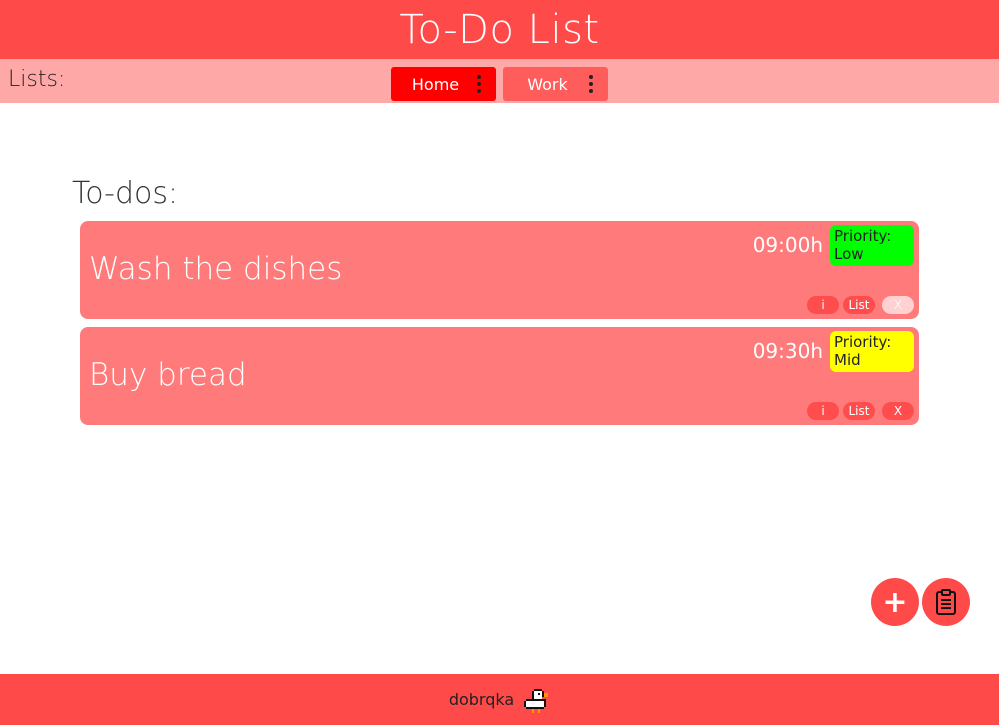  What do you see at coordinates (37, 79) in the screenshot?
I see `lists-label: Lists:` at bounding box center [37, 79].